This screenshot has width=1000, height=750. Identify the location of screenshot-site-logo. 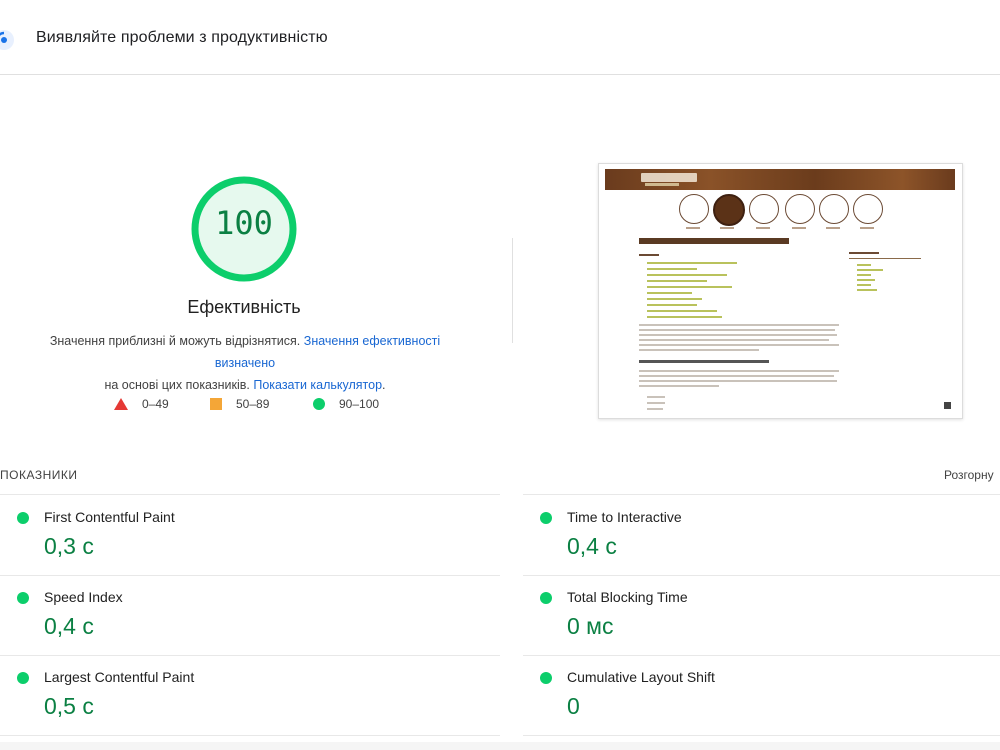
(669, 177).